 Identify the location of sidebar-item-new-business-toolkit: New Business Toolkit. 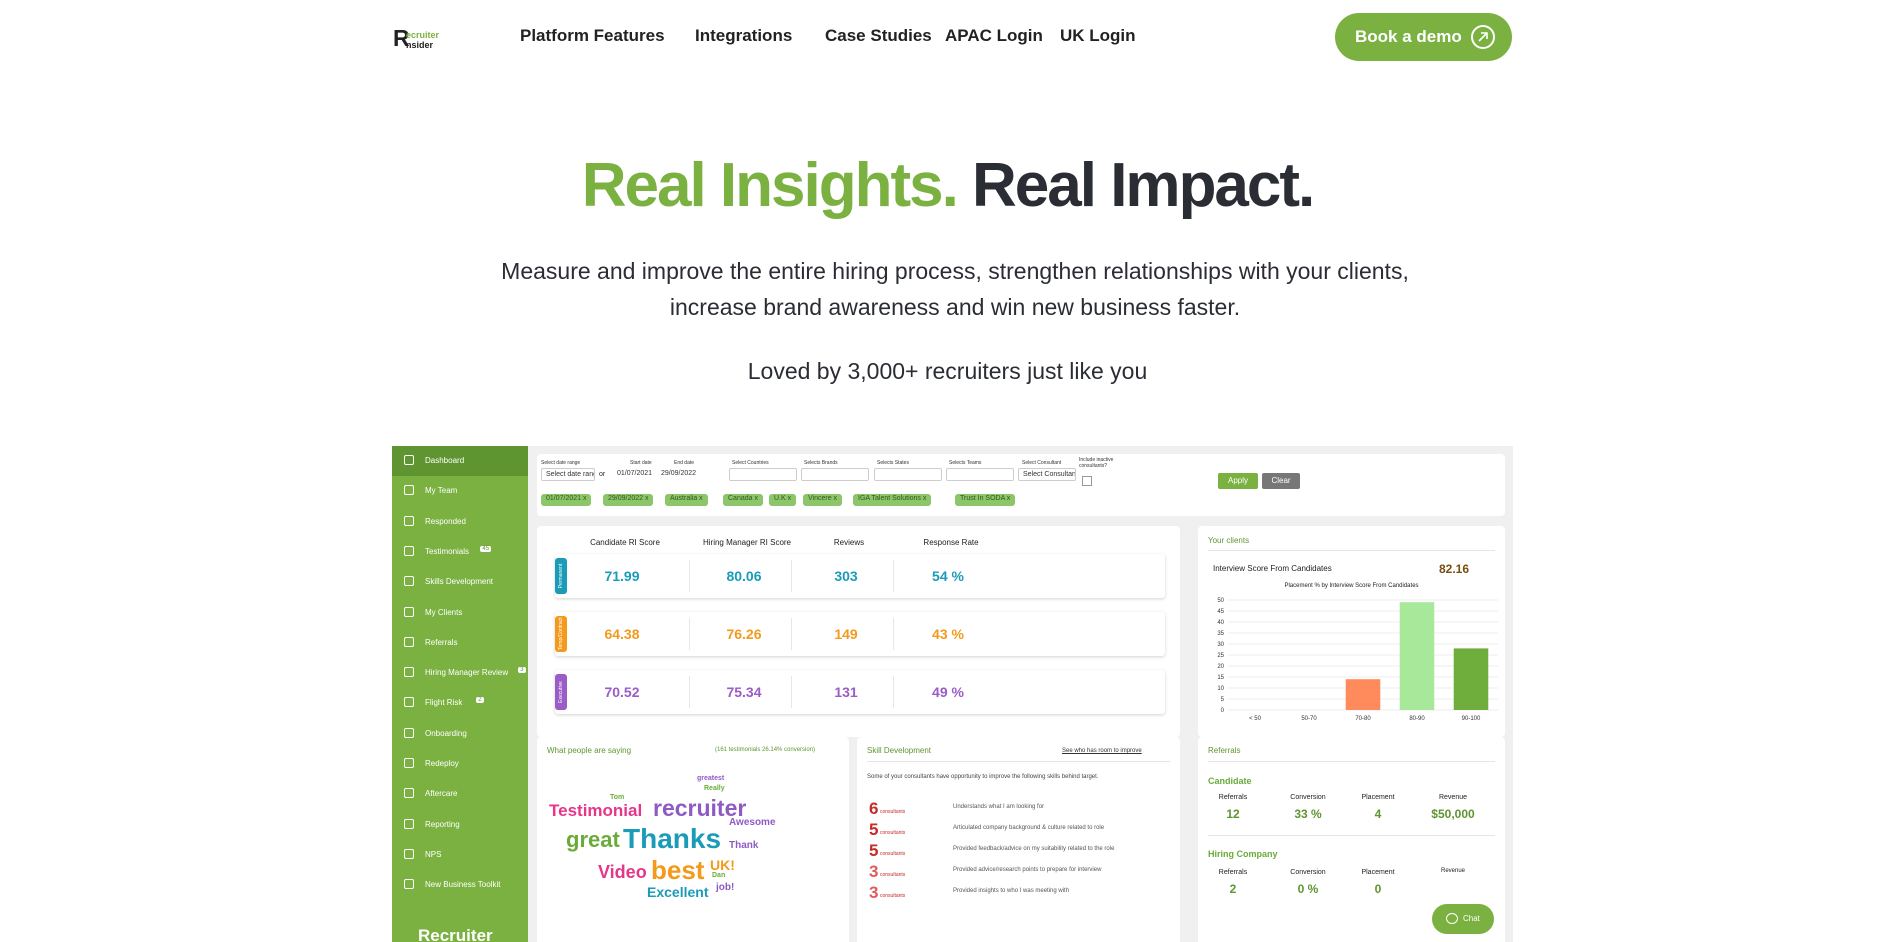
(460, 885).